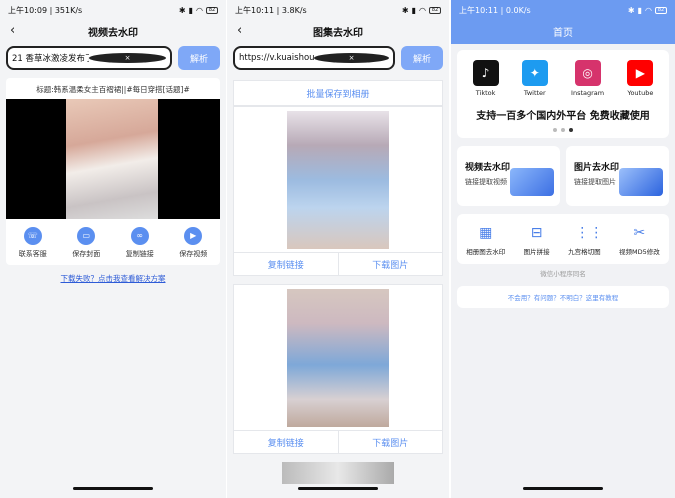 This screenshot has width=675, height=498. I want to click on url-input: 21 香草冰激凌发布了一篇小红书笔记 ×, so click(89, 58).